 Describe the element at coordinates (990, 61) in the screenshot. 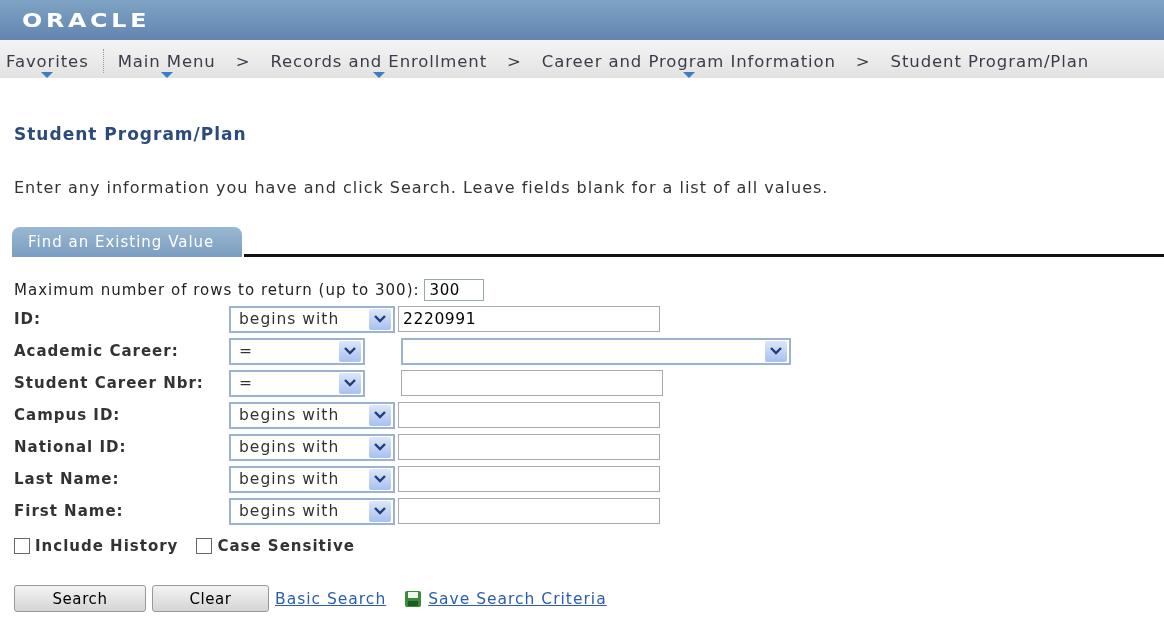

I see `breadcrumb-link: Student Program/Plan` at that location.